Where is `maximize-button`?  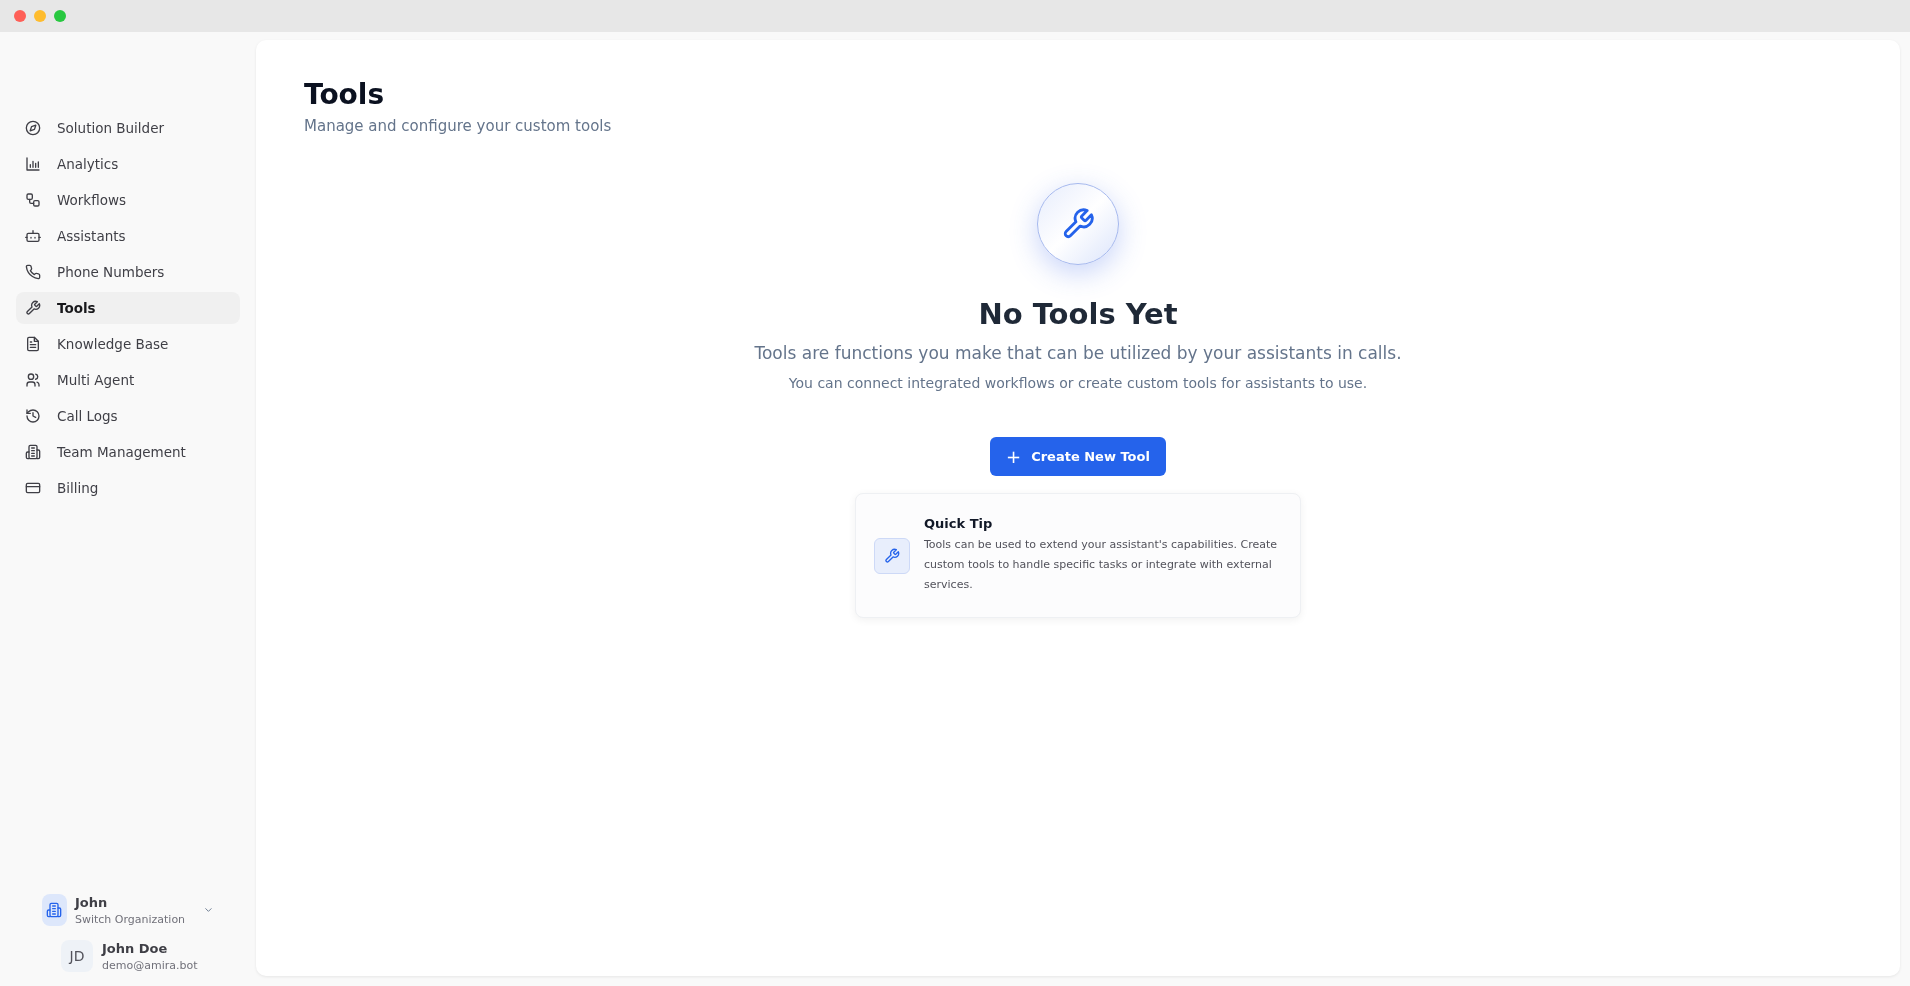
maximize-button is located at coordinates (60, 16).